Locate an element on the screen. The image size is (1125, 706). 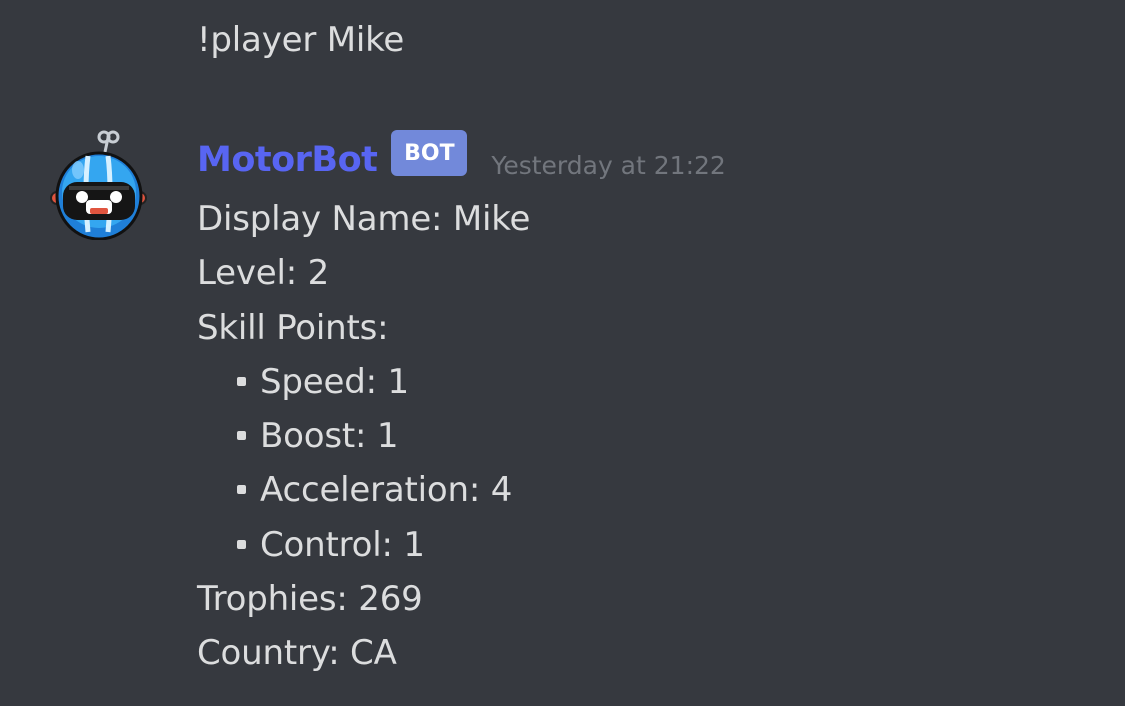
list-item: Boost: 1 is located at coordinates (363, 436).